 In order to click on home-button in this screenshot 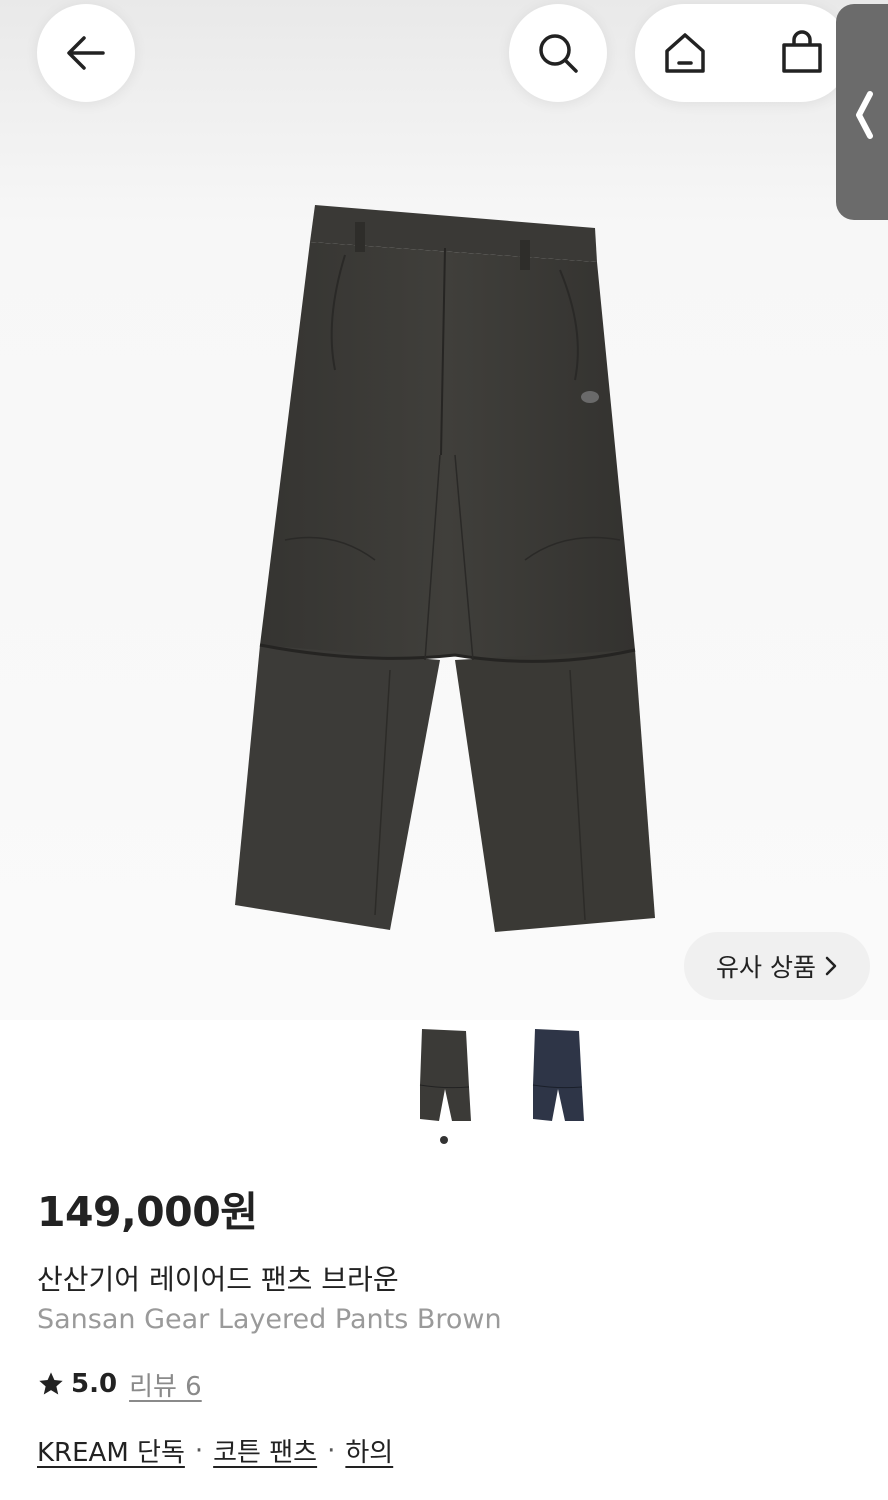, I will do `click(685, 53)`.